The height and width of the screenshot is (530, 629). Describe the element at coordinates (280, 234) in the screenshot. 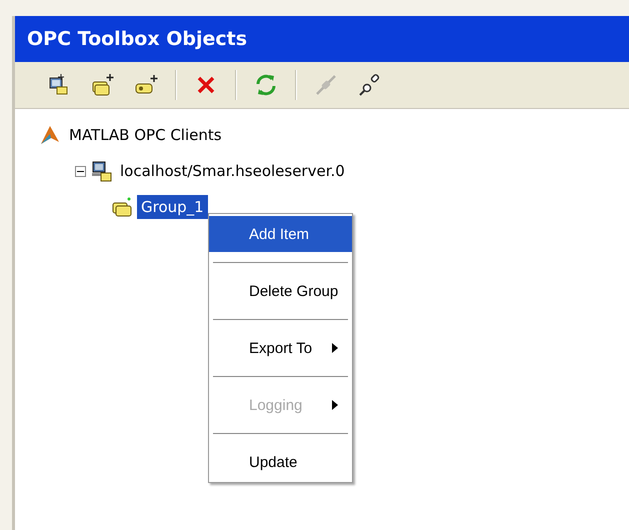

I see `menu-item: Add Item` at that location.